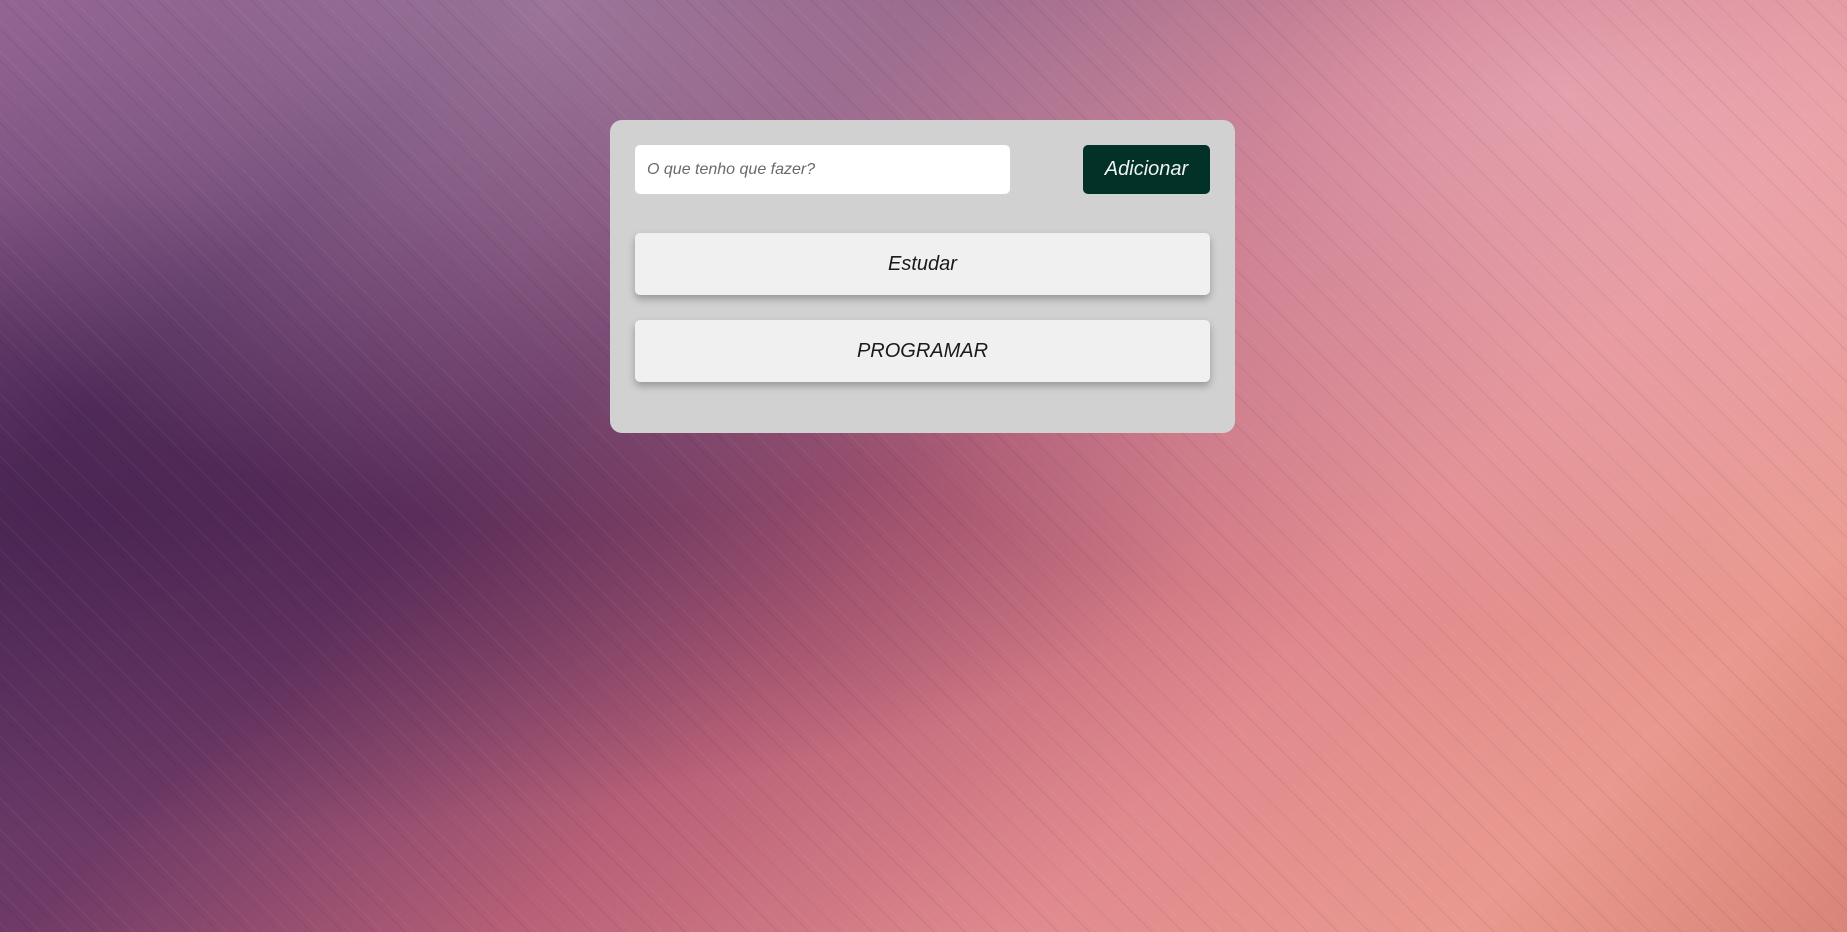 This screenshot has height=932, width=1847. Describe the element at coordinates (1146, 169) in the screenshot. I see `add-button: Adicionar` at that location.